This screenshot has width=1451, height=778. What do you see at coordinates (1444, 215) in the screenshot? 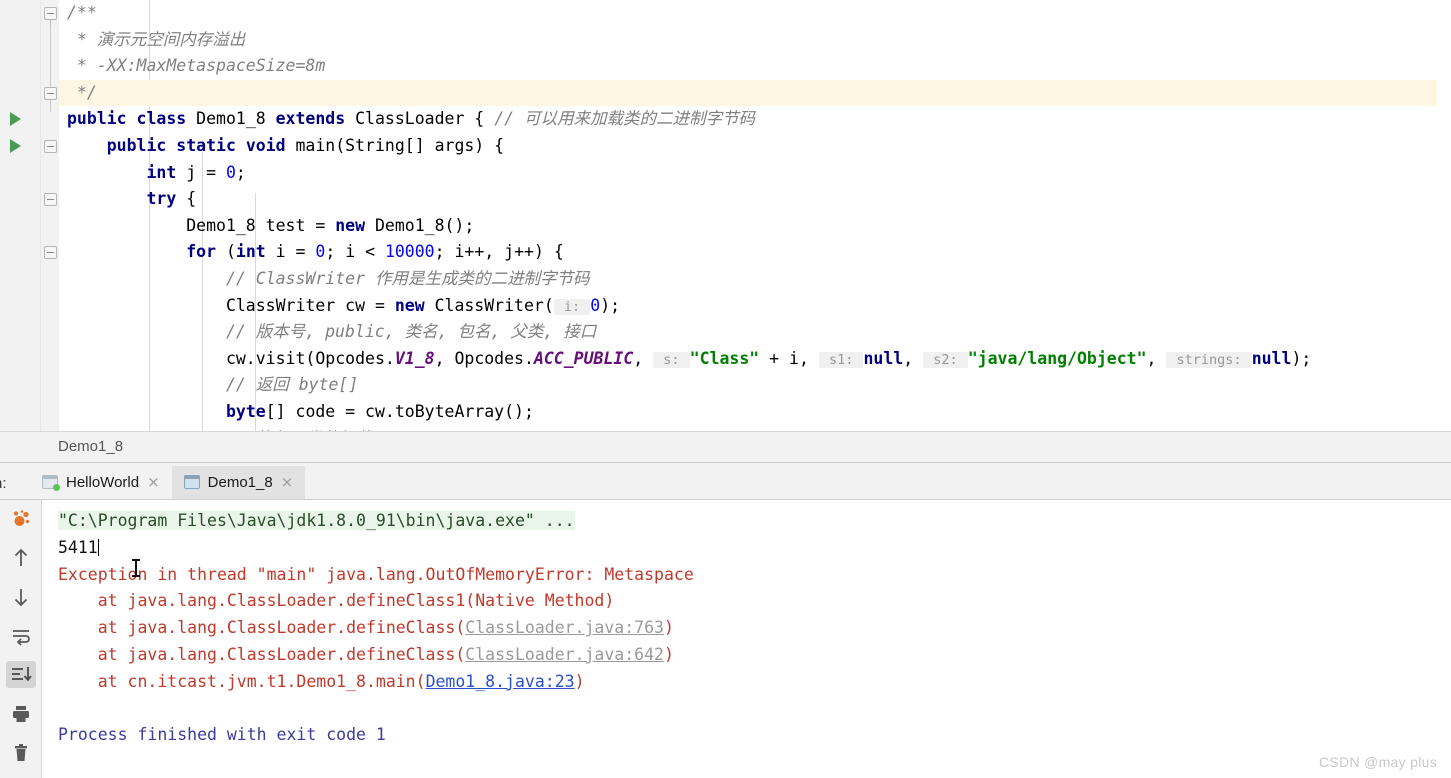
I see `editor-vertical-scrollbar` at bounding box center [1444, 215].